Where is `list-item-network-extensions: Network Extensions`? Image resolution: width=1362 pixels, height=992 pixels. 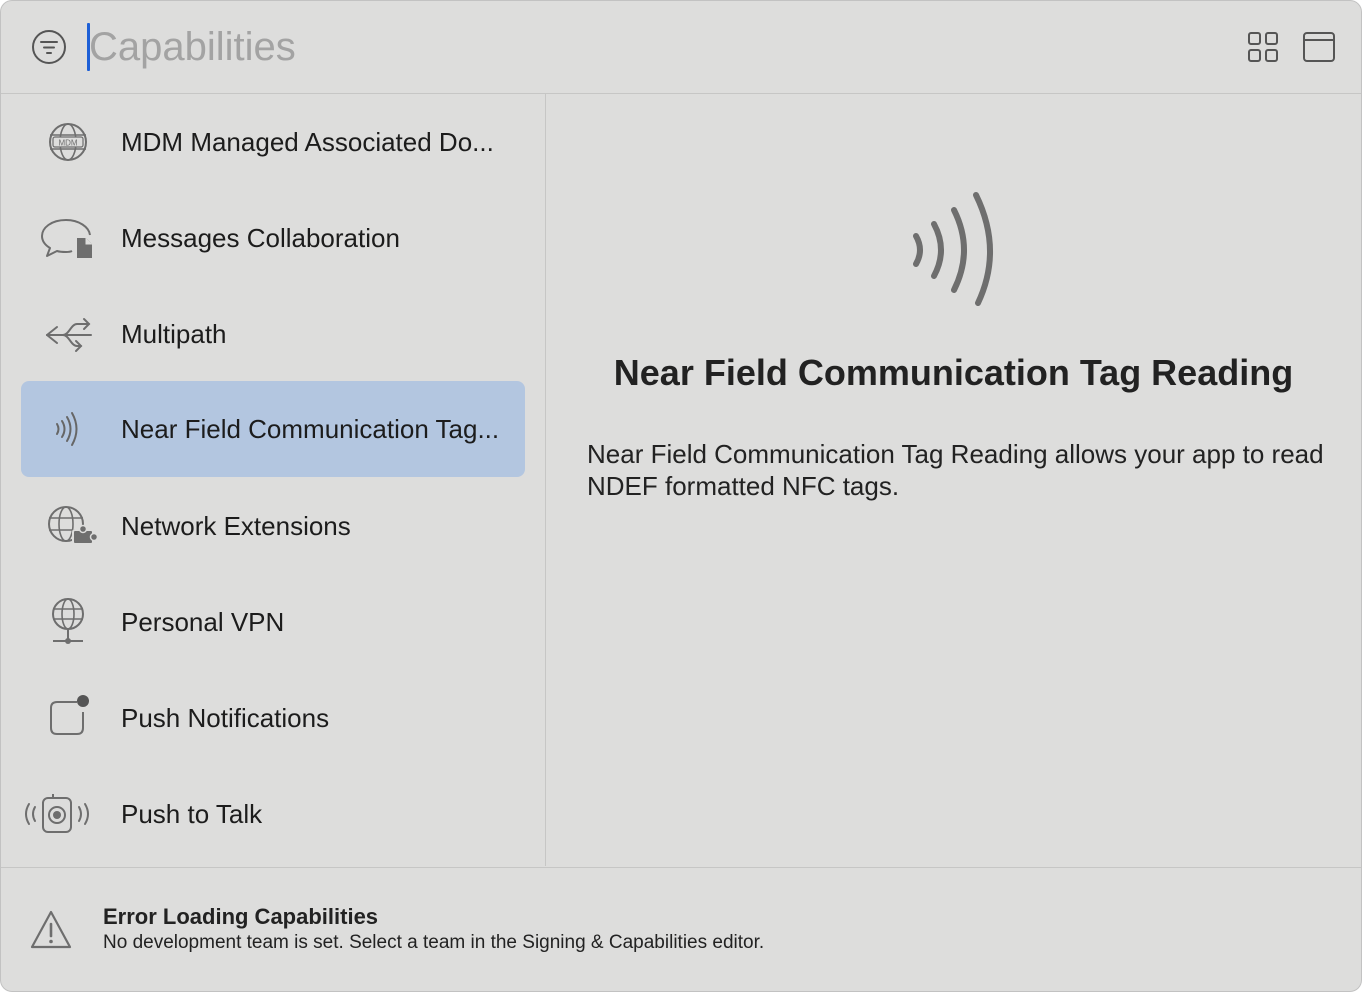 list-item-network-extensions: Network Extensions is located at coordinates (273, 526).